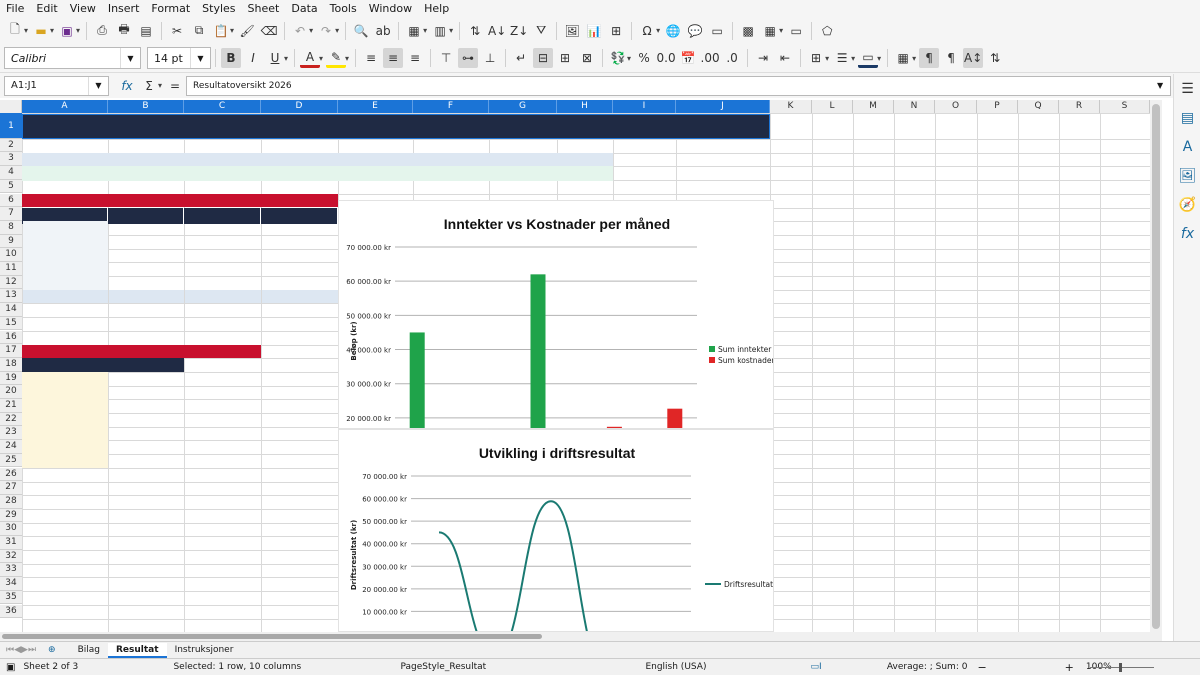 This screenshot has width=1200, height=675. Describe the element at coordinates (383, 31) in the screenshot. I see `spelling-icon: ab` at that location.